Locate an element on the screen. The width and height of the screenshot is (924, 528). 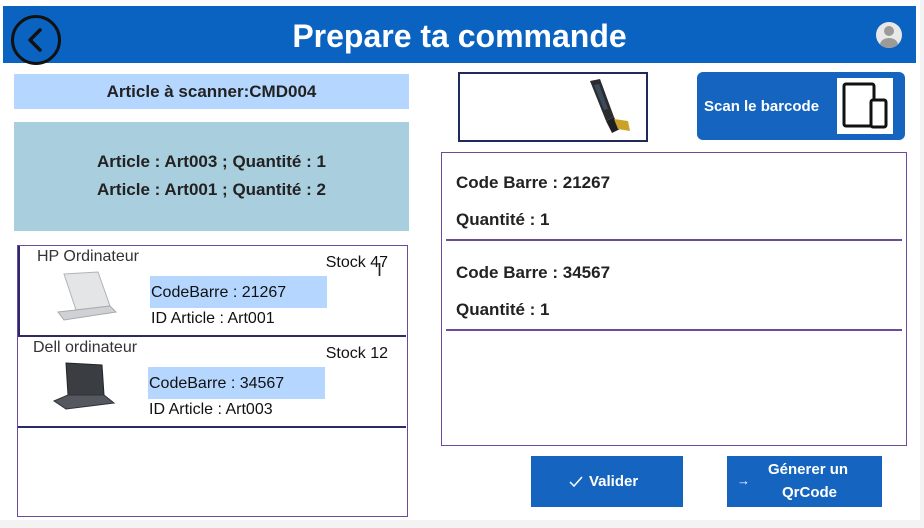
page-title: Prepare ta commande is located at coordinates (459, 36).